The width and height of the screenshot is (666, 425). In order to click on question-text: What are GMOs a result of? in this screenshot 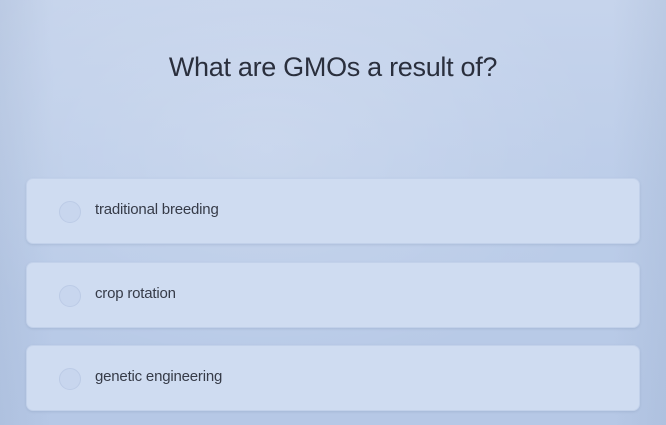, I will do `click(333, 67)`.